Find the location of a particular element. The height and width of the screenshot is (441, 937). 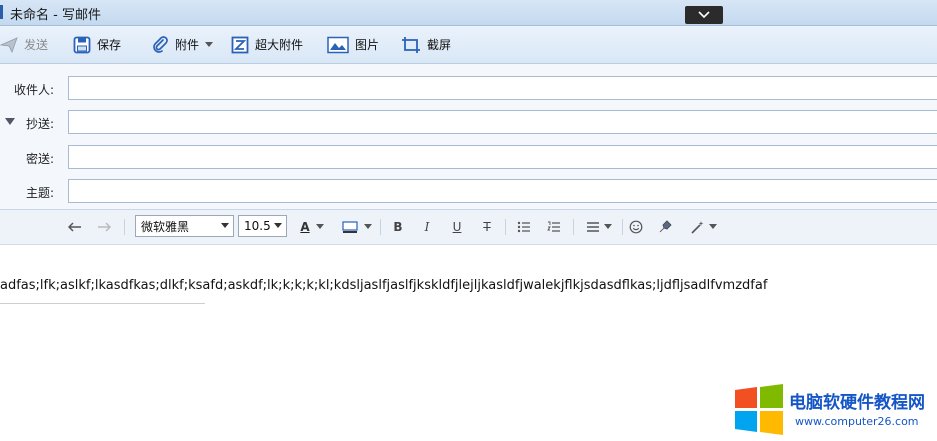

font-color-button: A is located at coordinates (312, 227).